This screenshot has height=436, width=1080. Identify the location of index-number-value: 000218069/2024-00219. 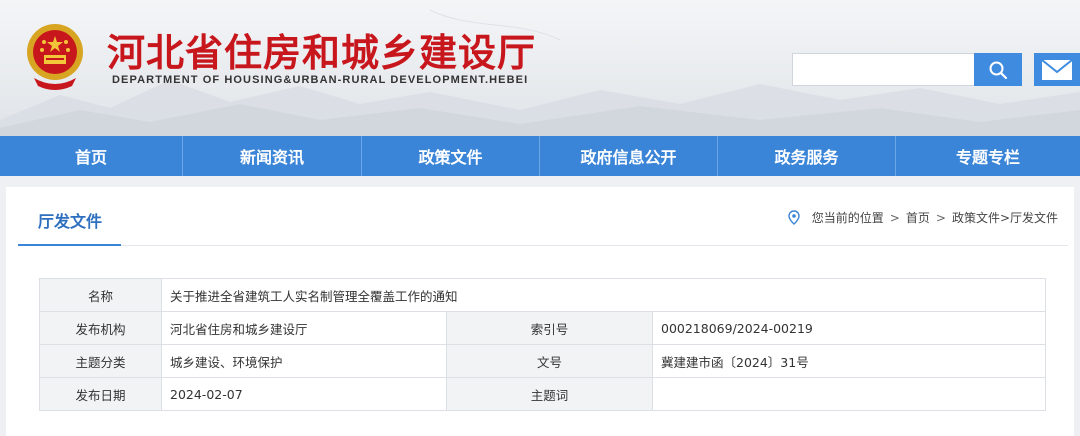
(849, 328).